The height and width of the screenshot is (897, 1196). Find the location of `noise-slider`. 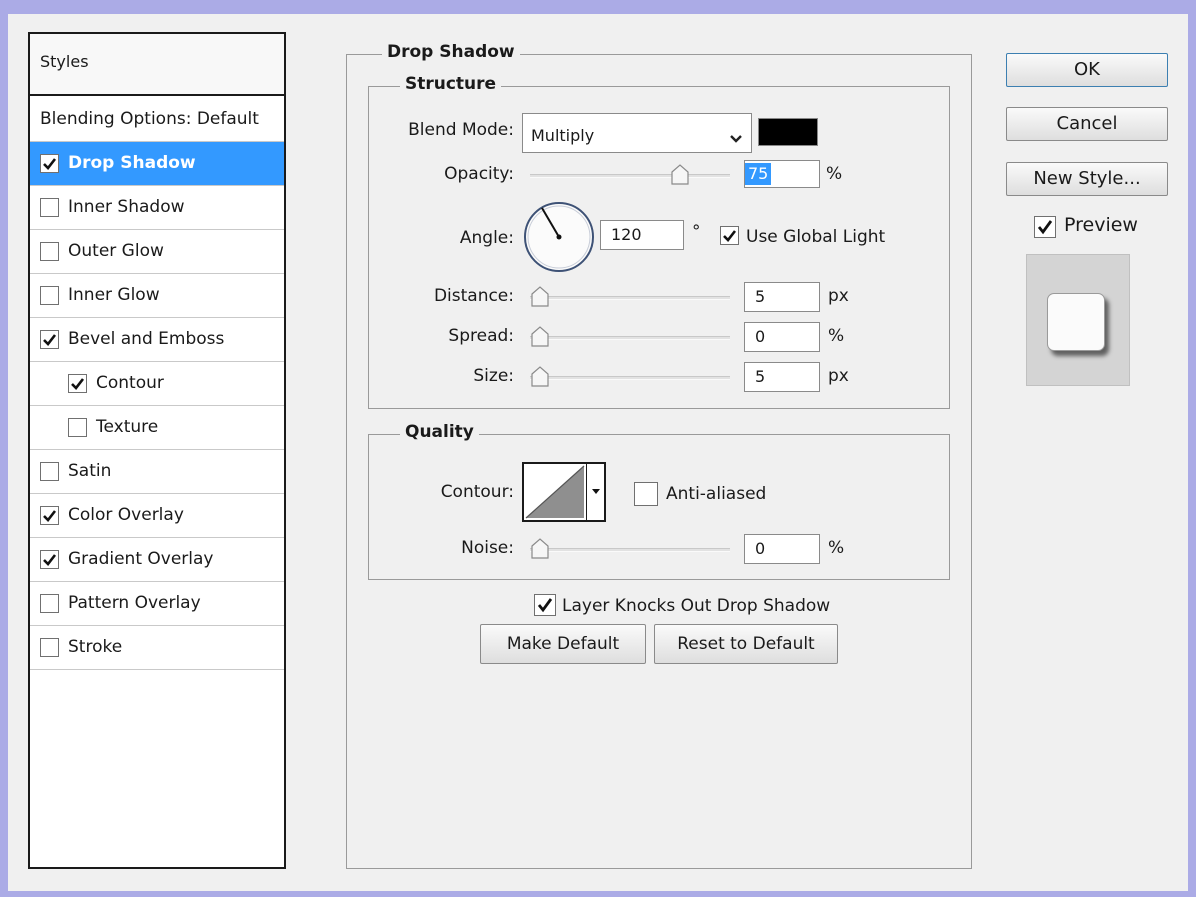

noise-slider is located at coordinates (630, 550).